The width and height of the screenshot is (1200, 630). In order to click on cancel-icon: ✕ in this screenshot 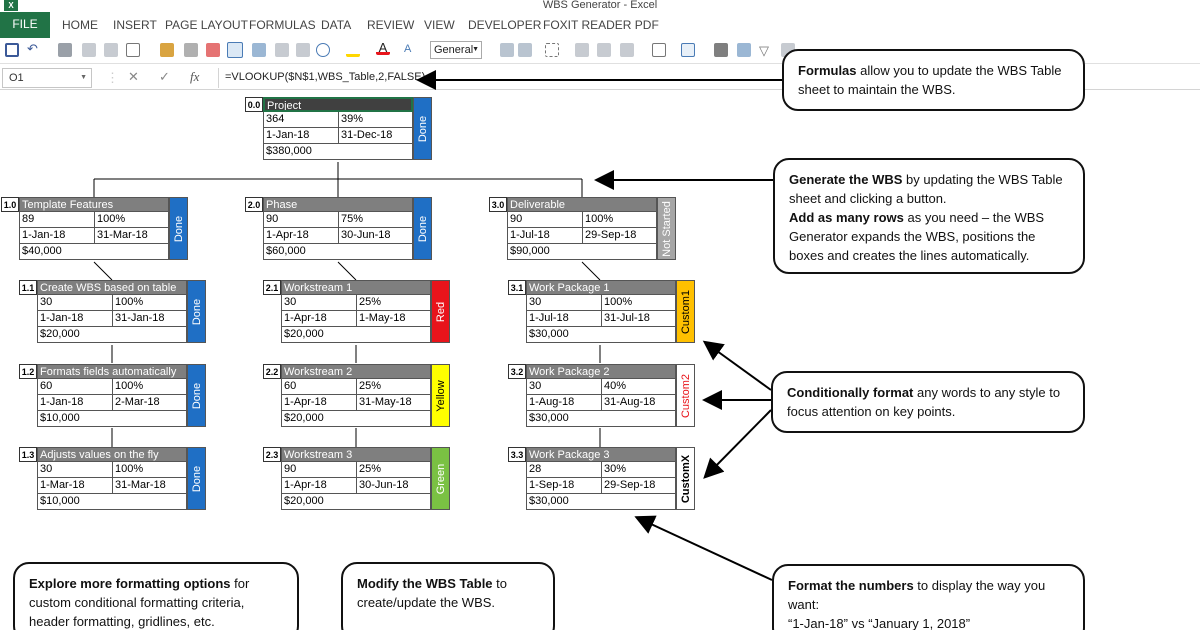, I will do `click(133, 77)`.